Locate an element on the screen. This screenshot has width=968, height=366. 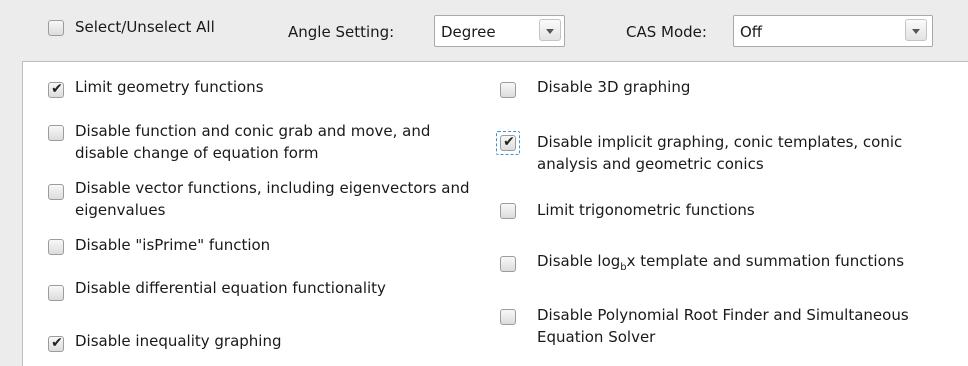
disable-inequality-label: Disable inequality graphing is located at coordinates (178, 341).